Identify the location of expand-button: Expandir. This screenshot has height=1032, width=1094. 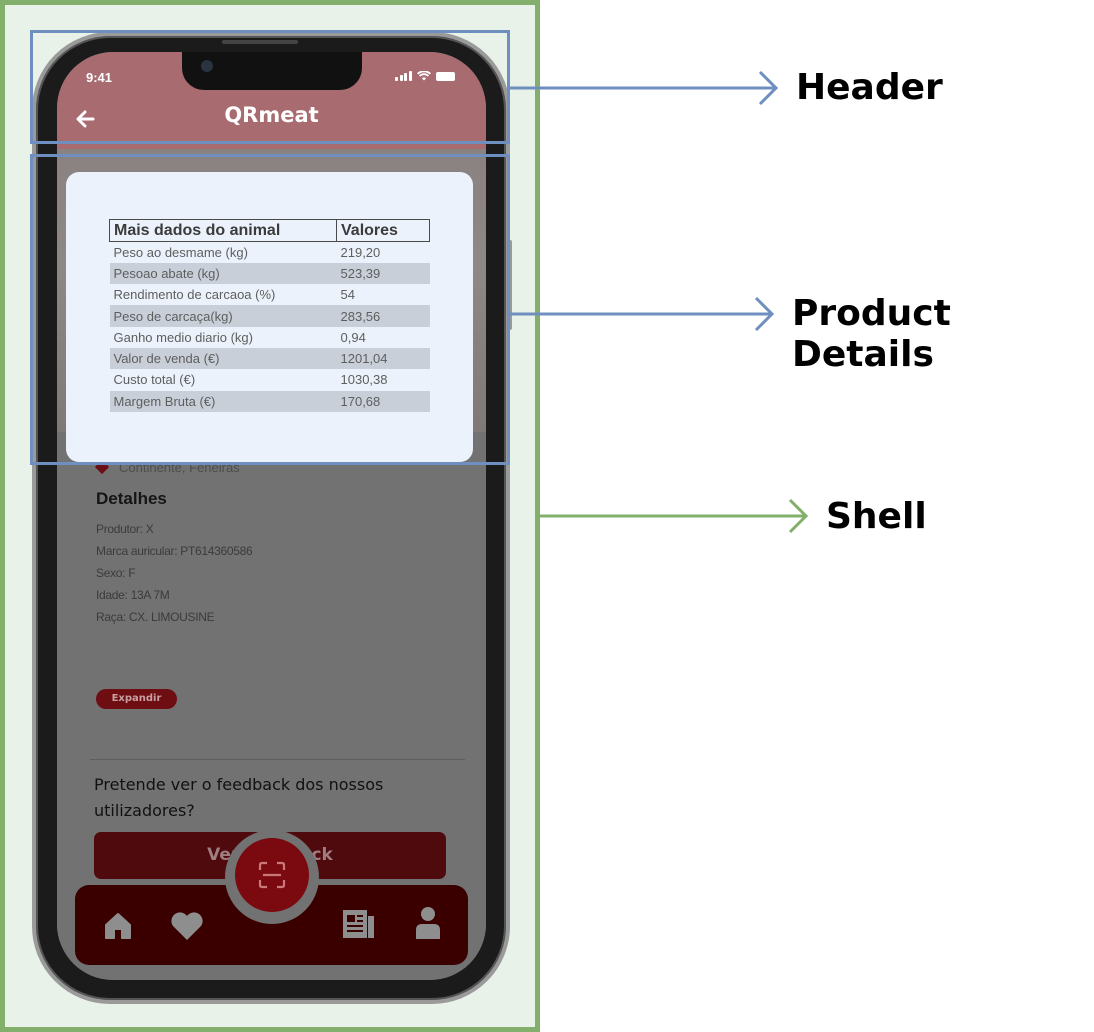
(136, 699).